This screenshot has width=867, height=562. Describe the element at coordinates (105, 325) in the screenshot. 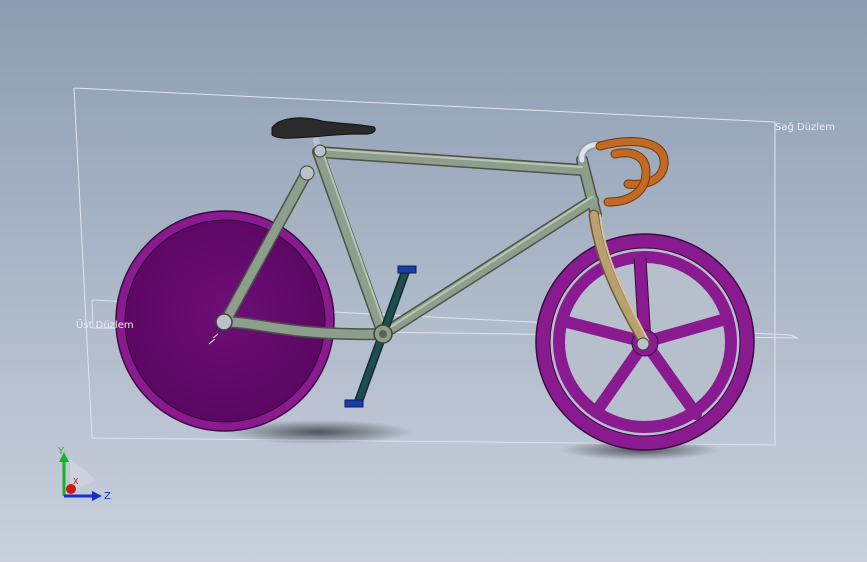

I see `top-plane-label: Üst Düzlem` at that location.